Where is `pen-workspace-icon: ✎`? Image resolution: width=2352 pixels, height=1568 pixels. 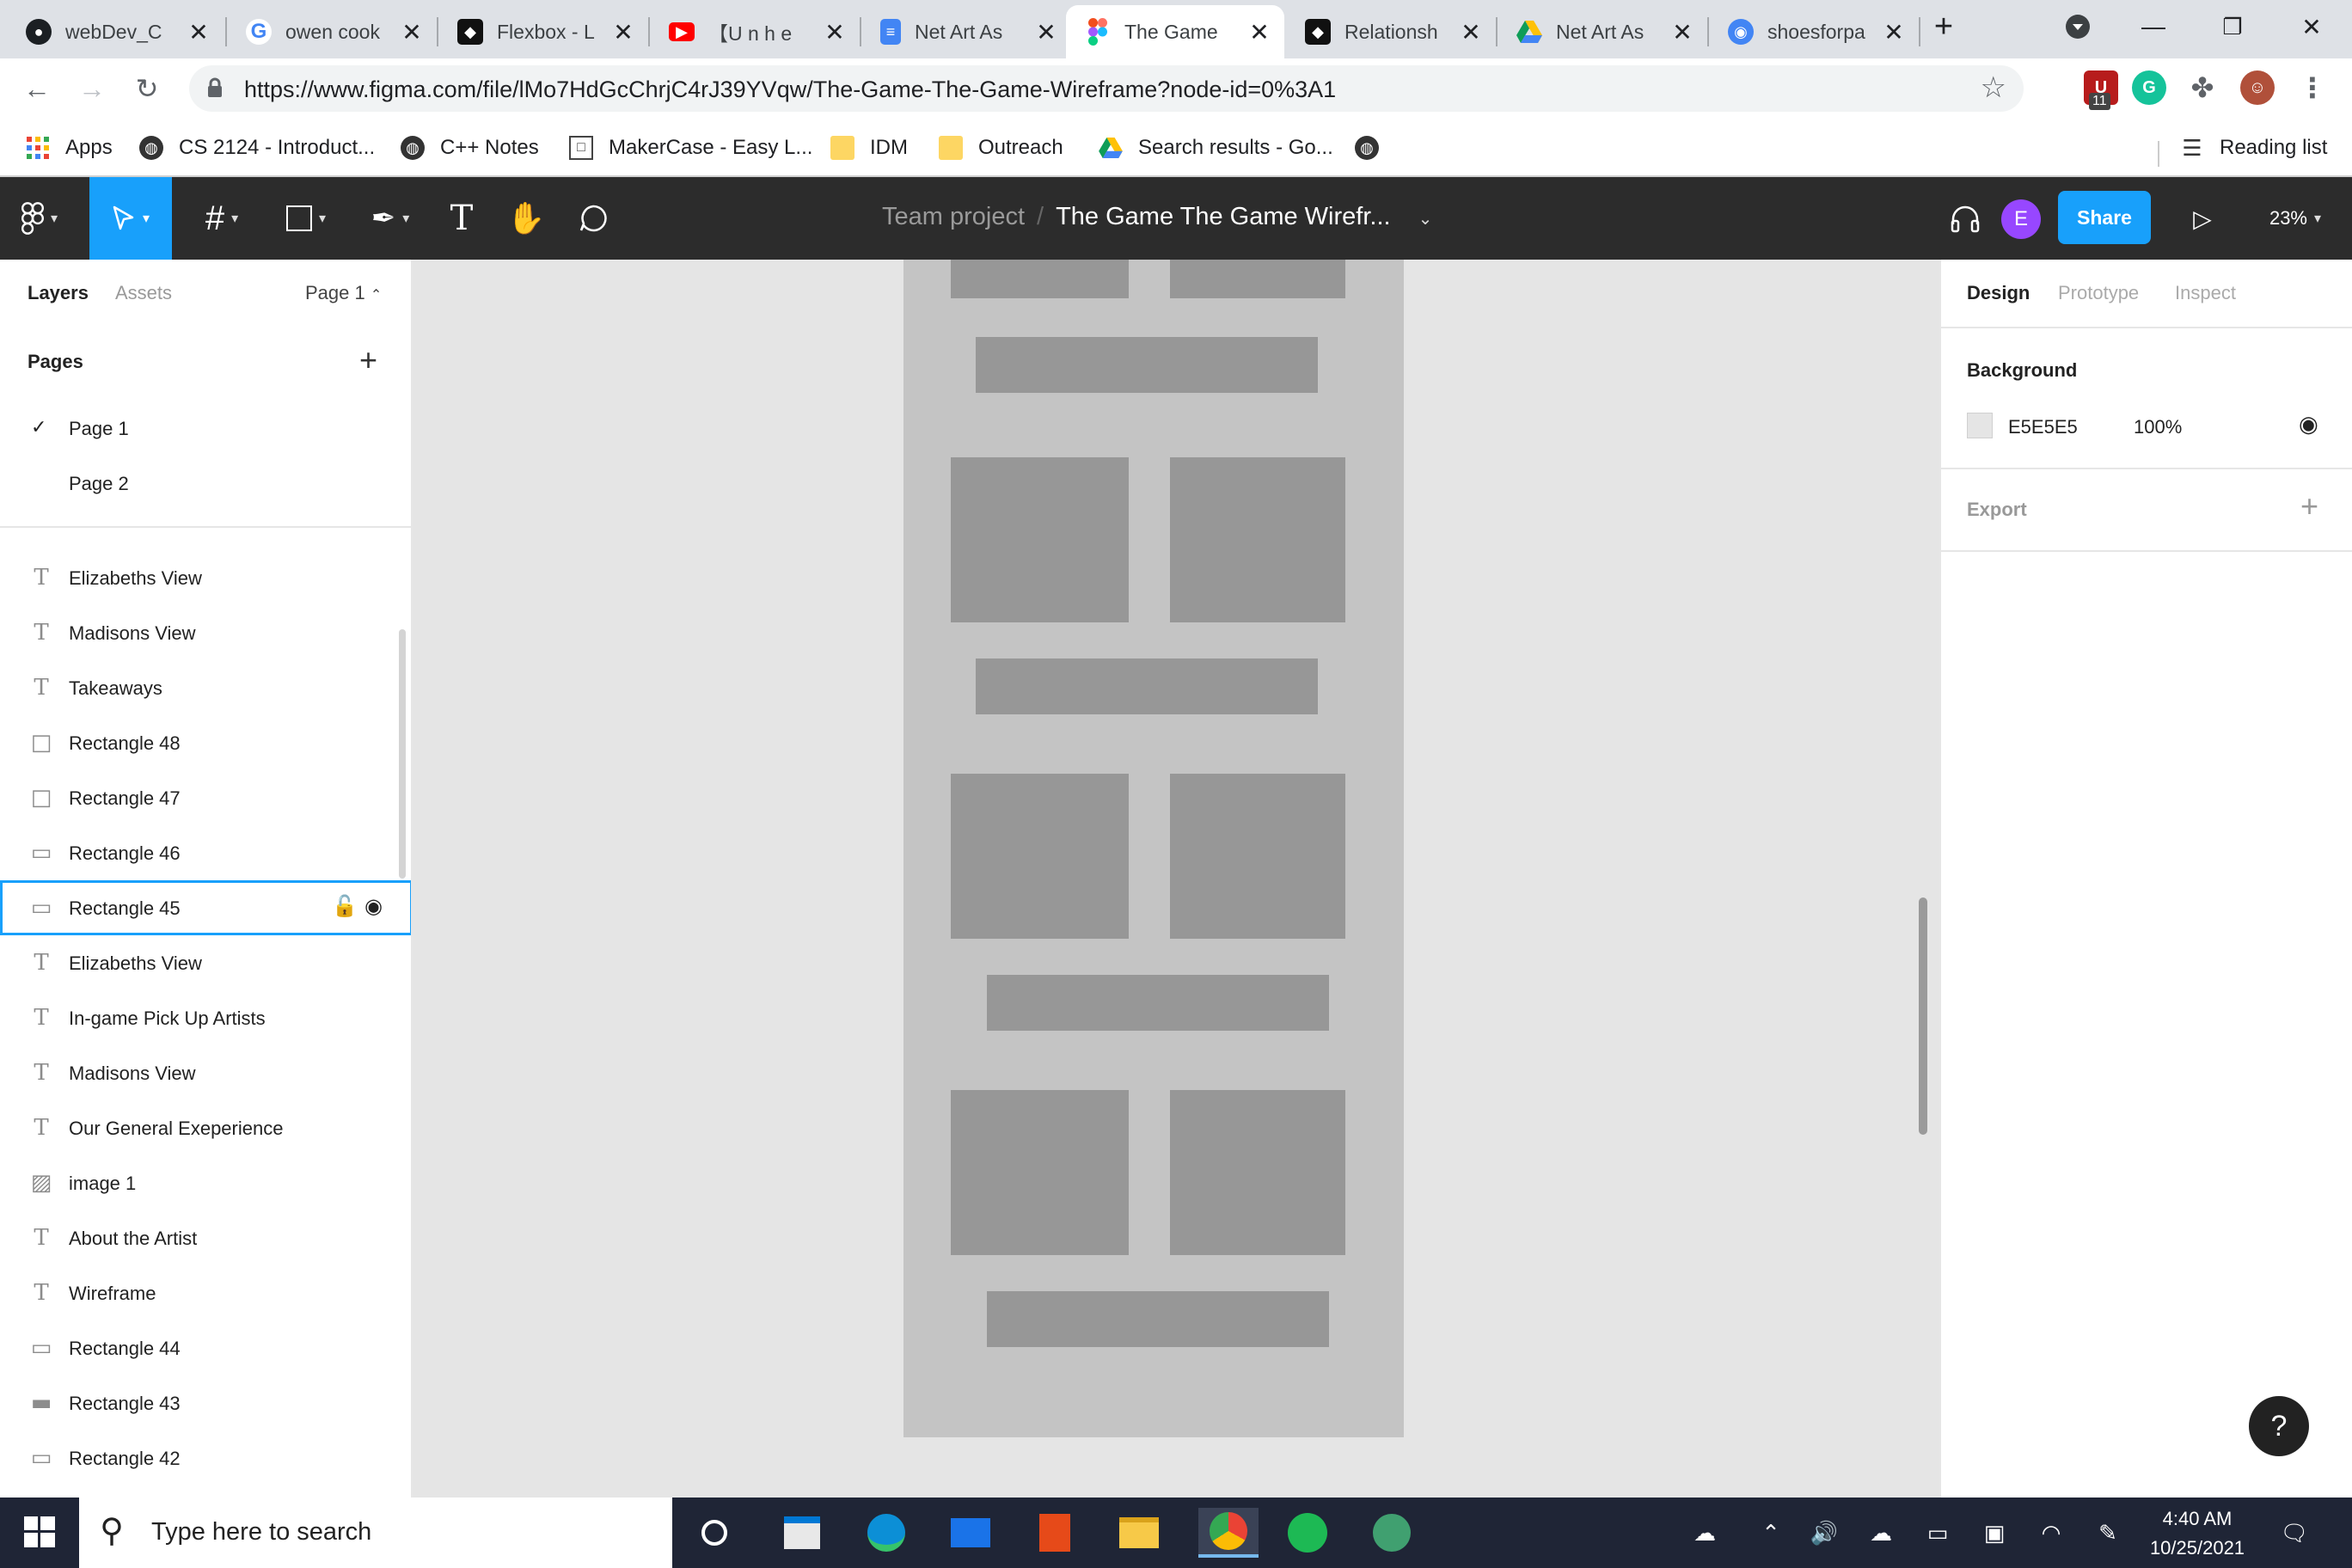 pen-workspace-icon: ✎ is located at coordinates (2108, 1533).